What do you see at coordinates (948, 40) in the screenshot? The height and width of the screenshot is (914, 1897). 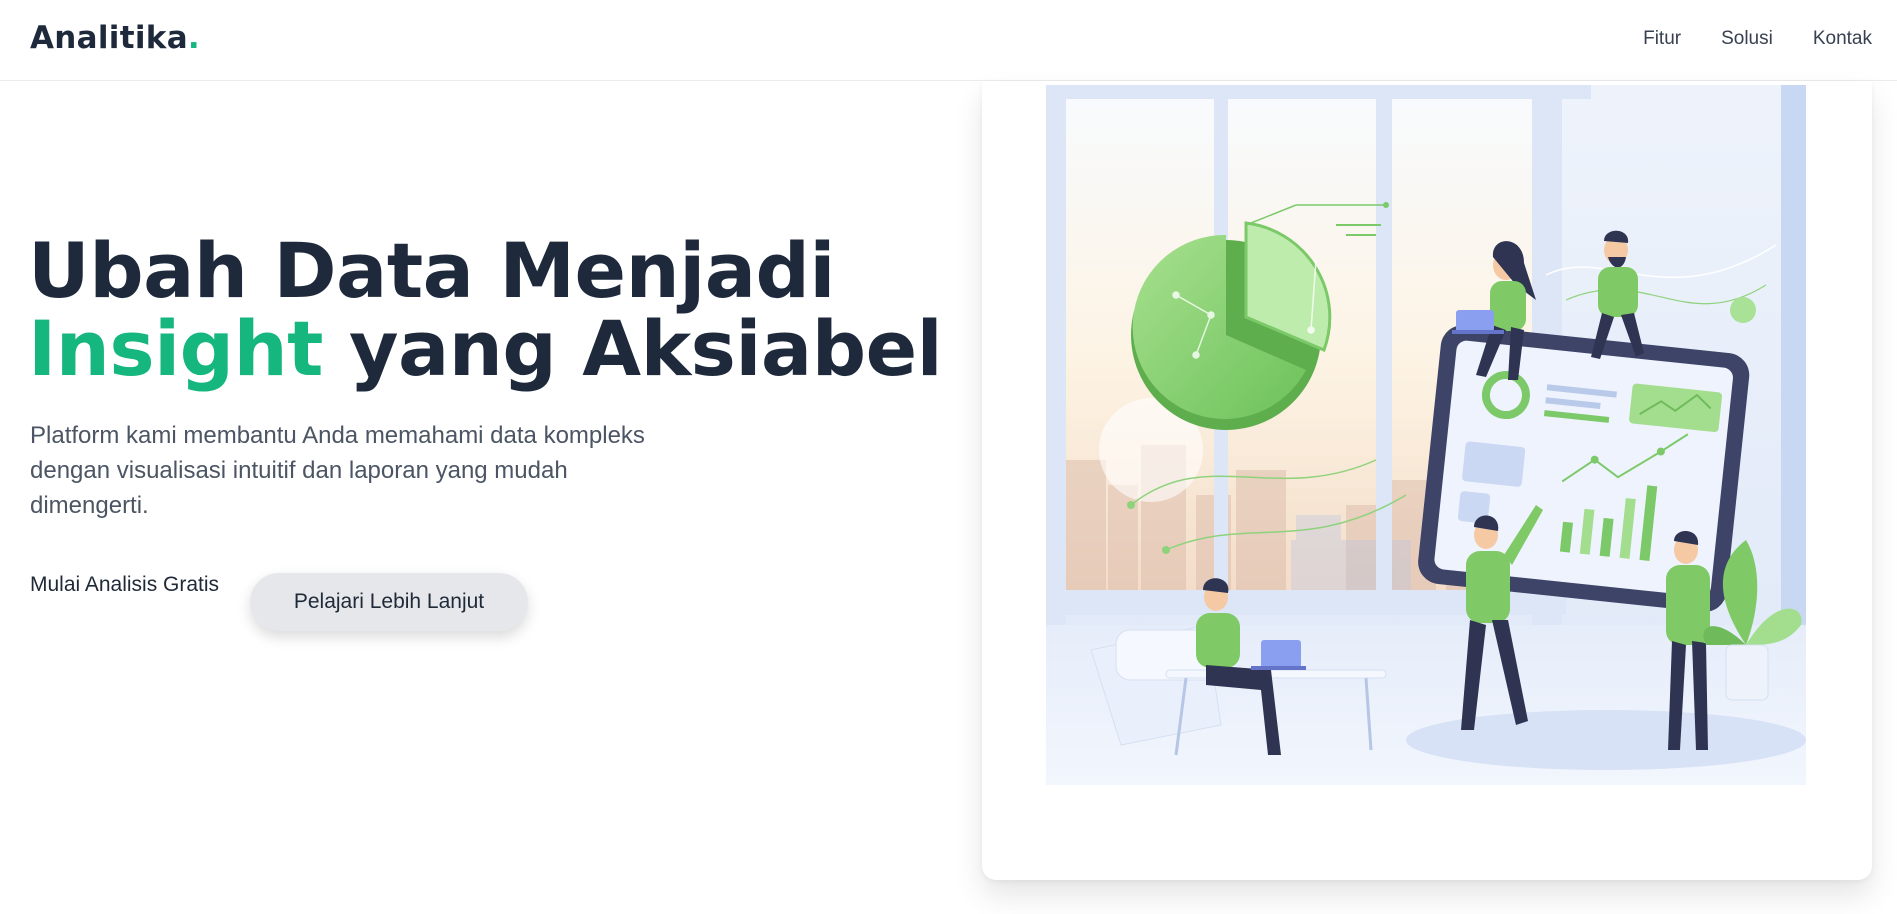 I see `navbar: Analitika. Fitur Solusi Kontak` at bounding box center [948, 40].